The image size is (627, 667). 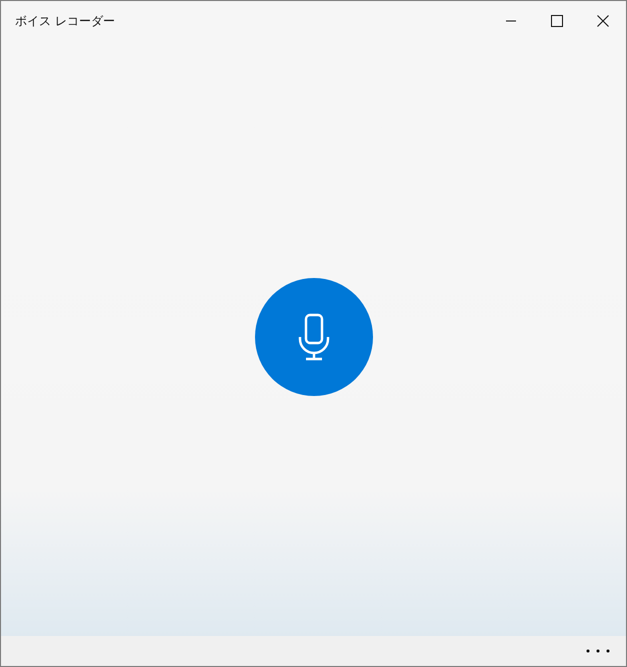 I want to click on more-icon, so click(x=598, y=651).